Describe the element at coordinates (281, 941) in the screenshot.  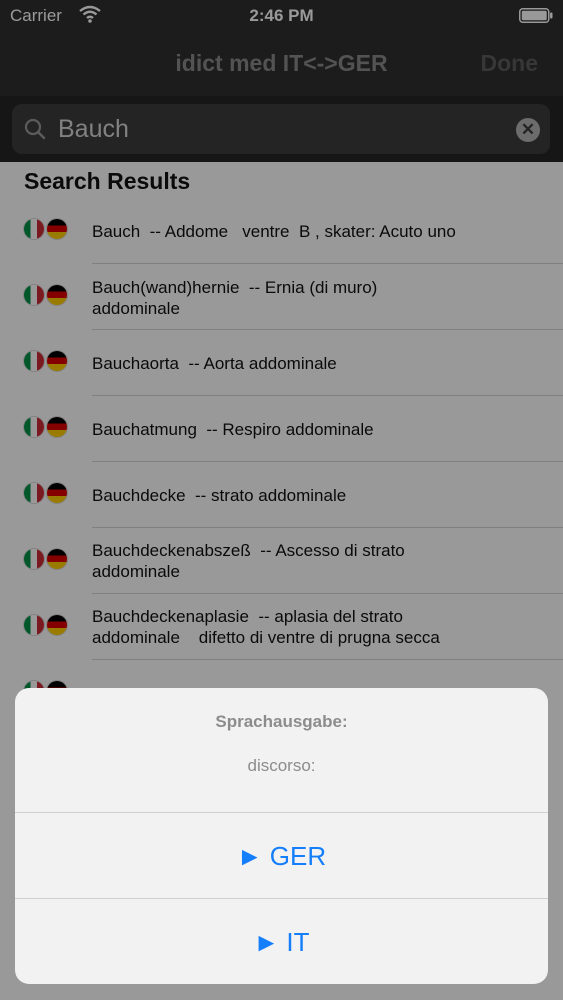
I see `speak-italian-button: ► IT` at that location.